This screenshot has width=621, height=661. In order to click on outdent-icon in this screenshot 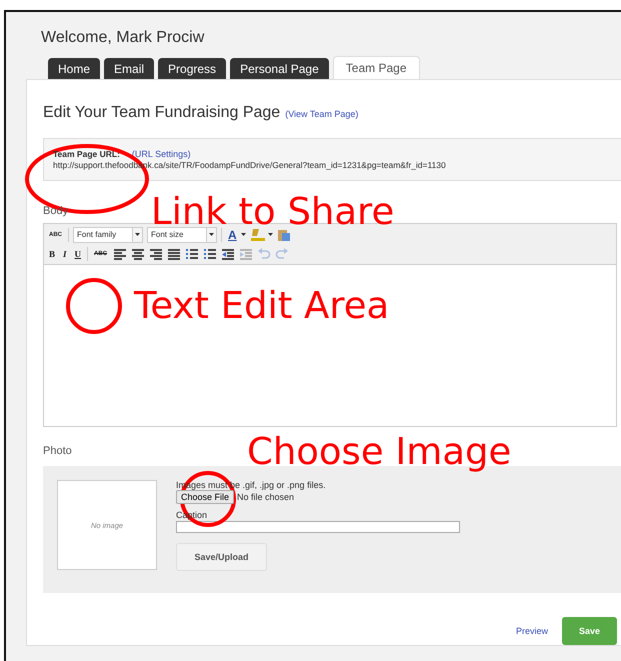, I will do `click(228, 254)`.